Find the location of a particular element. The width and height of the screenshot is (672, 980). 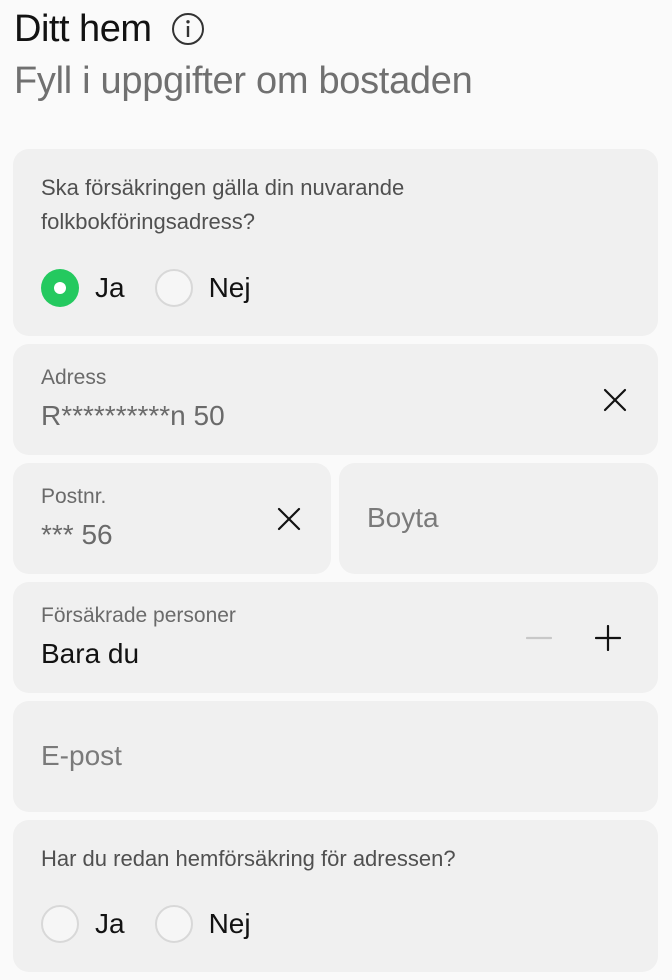

insured-persons-value: Bara du is located at coordinates (90, 653).